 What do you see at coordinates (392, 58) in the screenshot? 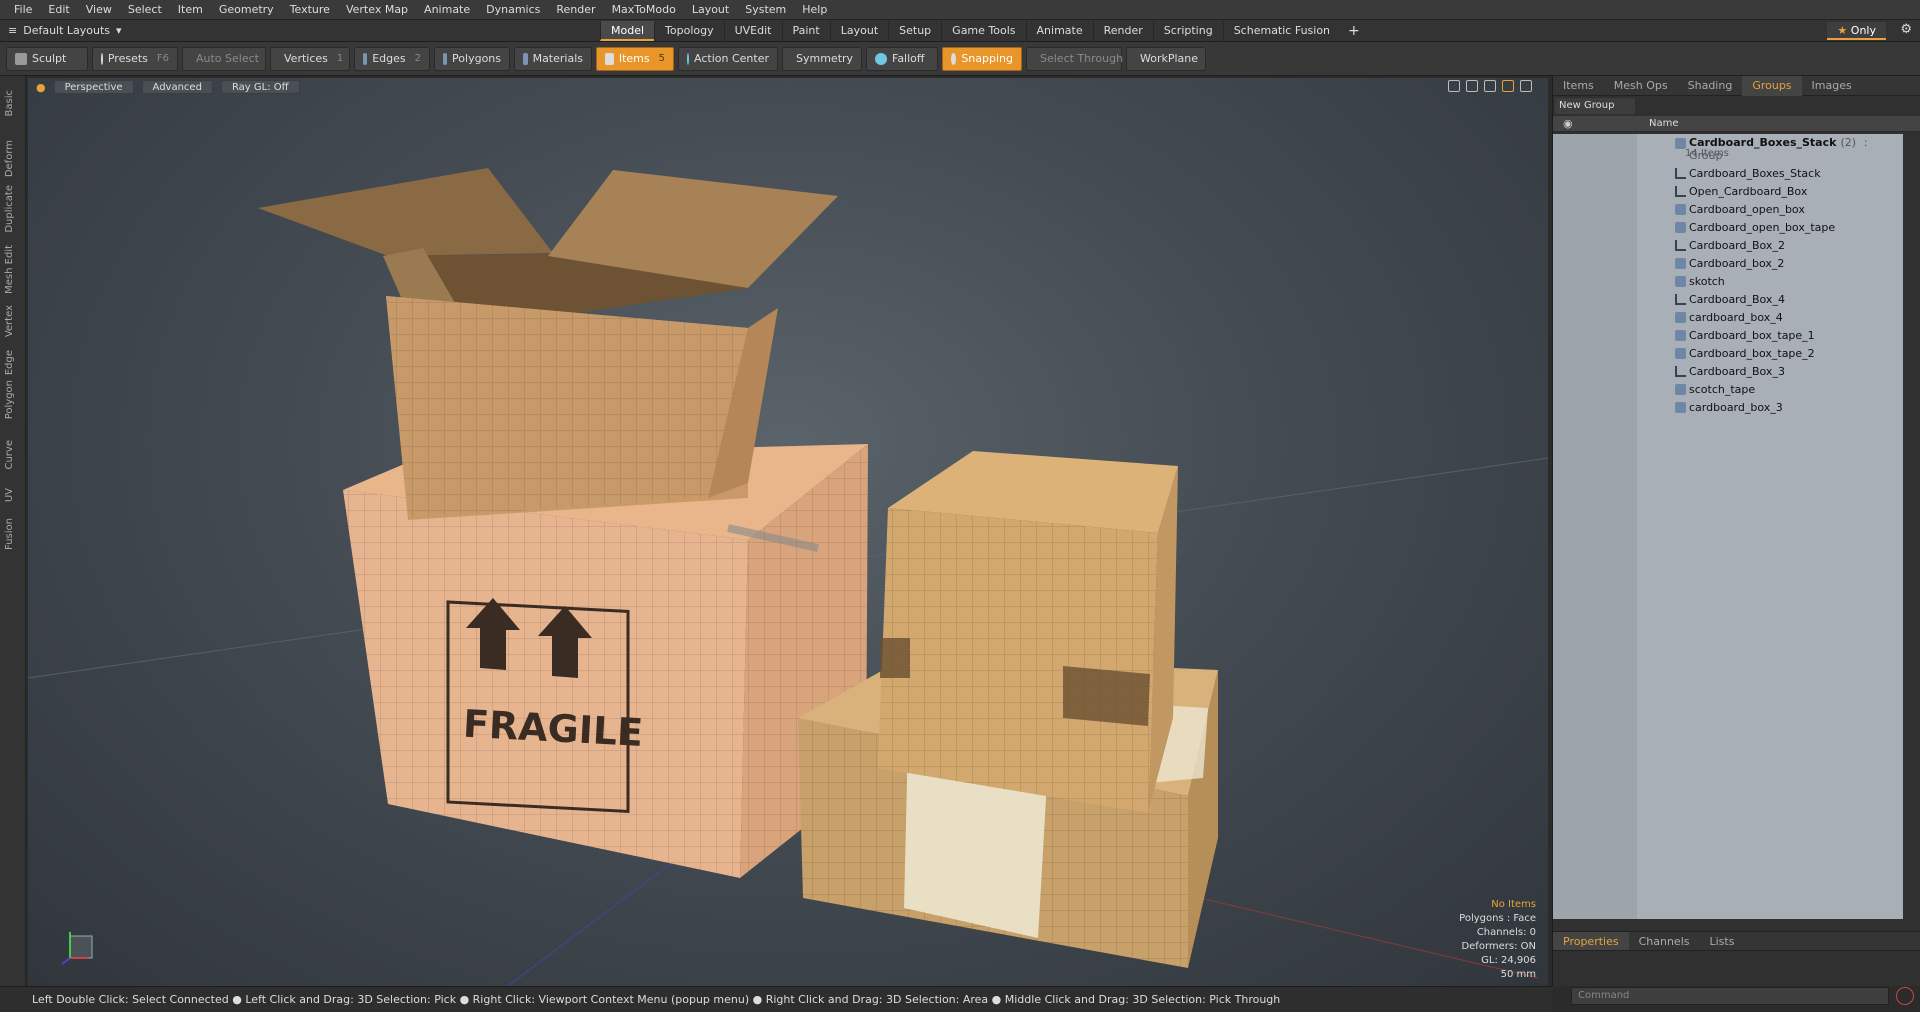
I see `edges-button: Edges 2` at bounding box center [392, 58].